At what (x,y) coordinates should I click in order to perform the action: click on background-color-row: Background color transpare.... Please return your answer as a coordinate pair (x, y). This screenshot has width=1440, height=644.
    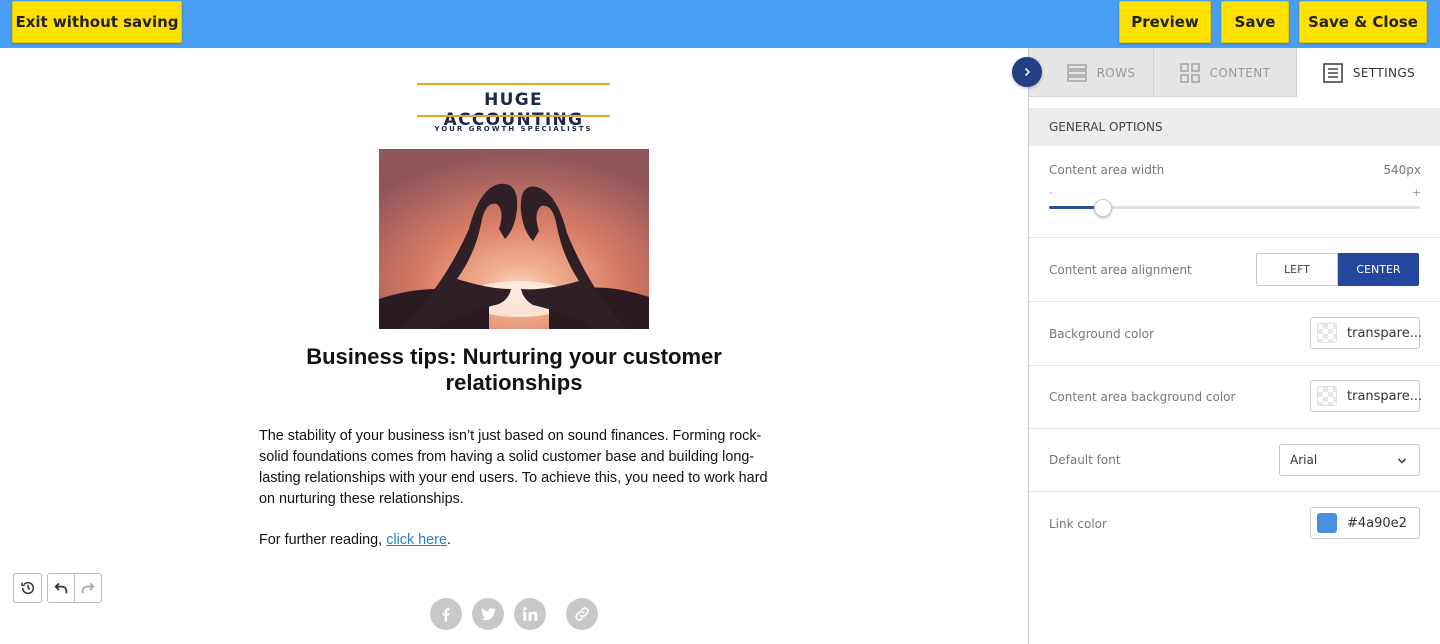
    Looking at the image, I should click on (1234, 334).